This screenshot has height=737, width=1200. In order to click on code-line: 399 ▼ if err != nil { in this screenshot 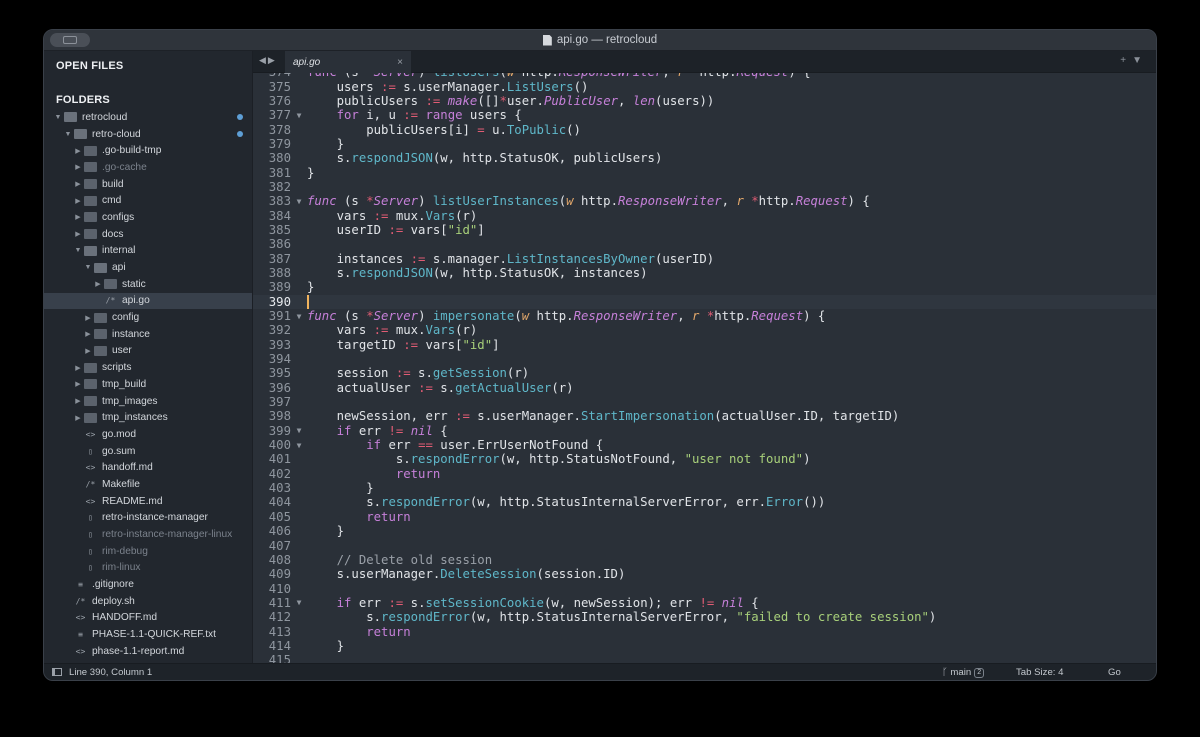, I will do `click(704, 431)`.